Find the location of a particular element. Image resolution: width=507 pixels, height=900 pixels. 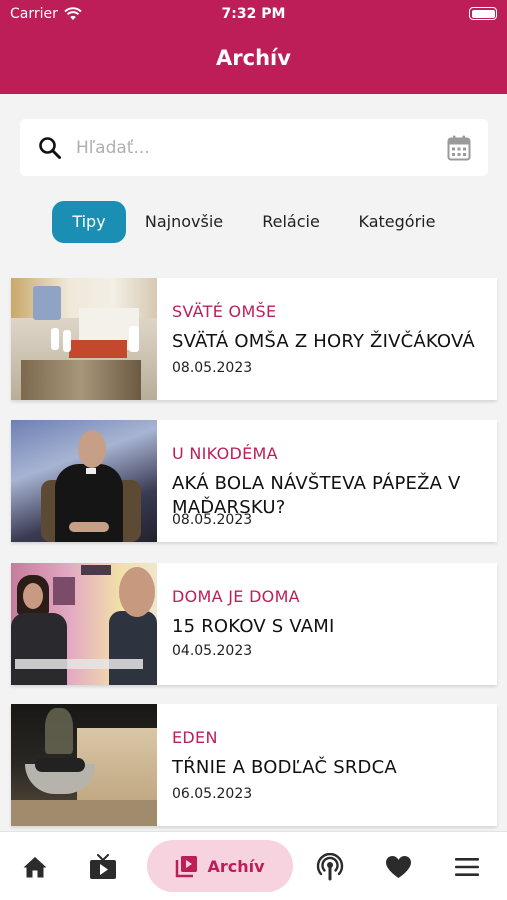

item-category: DOMA JE DOMA is located at coordinates (236, 596).